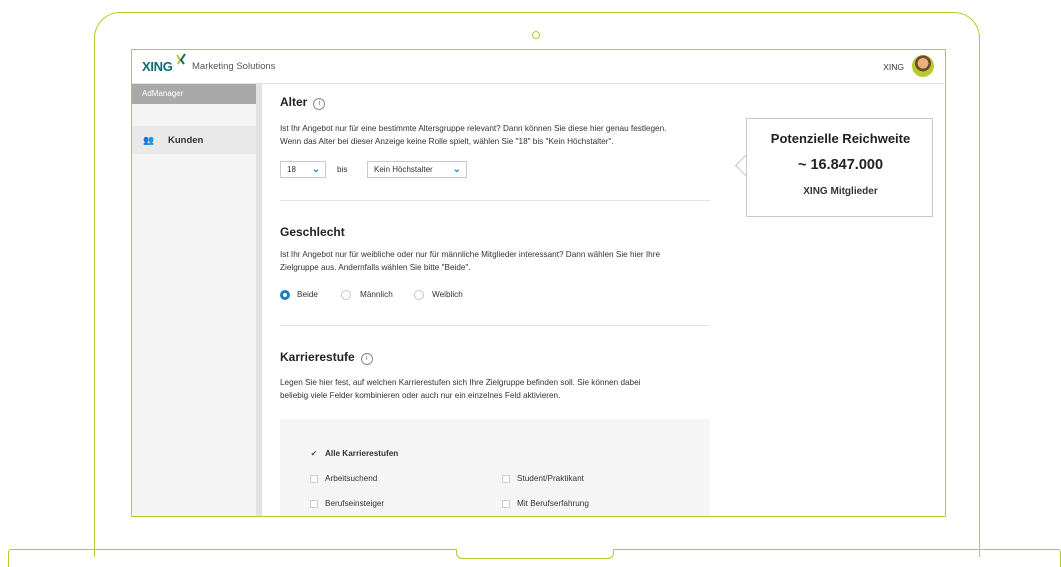  I want to click on reach-value: ~ 16.847.000, so click(840, 165).